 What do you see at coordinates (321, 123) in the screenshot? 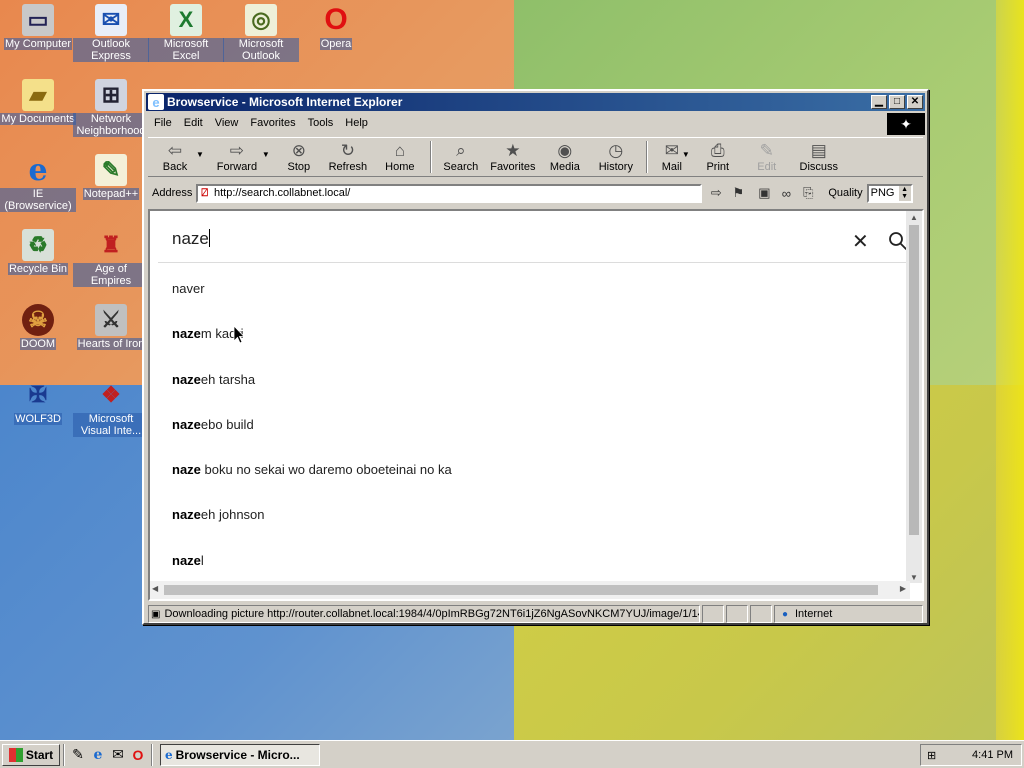
I see `menu-tools: Tools` at bounding box center [321, 123].